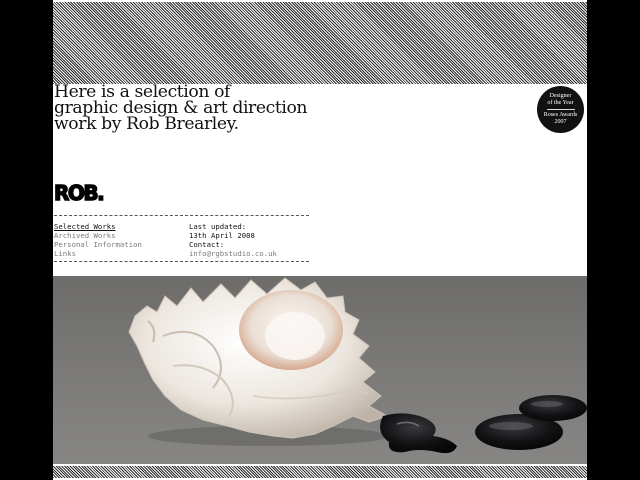  Describe the element at coordinates (553, 408) in the screenshot. I see `black-stone` at that location.